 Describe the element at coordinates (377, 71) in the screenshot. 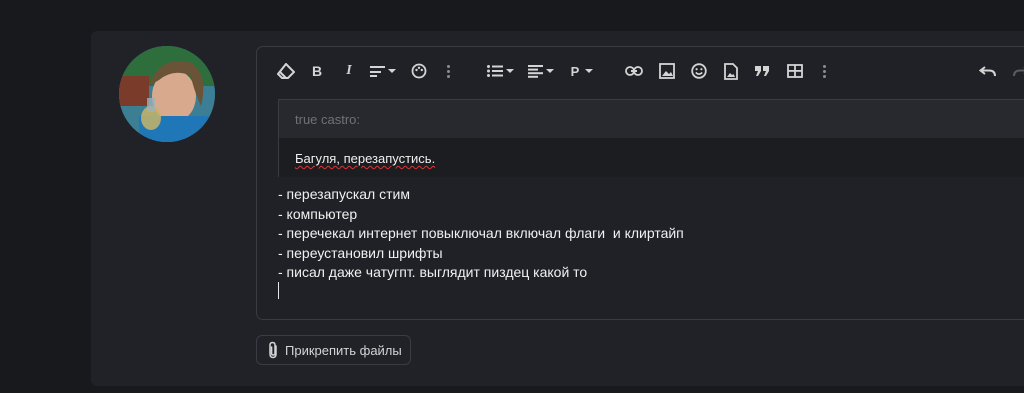

I see `align-icon` at that location.